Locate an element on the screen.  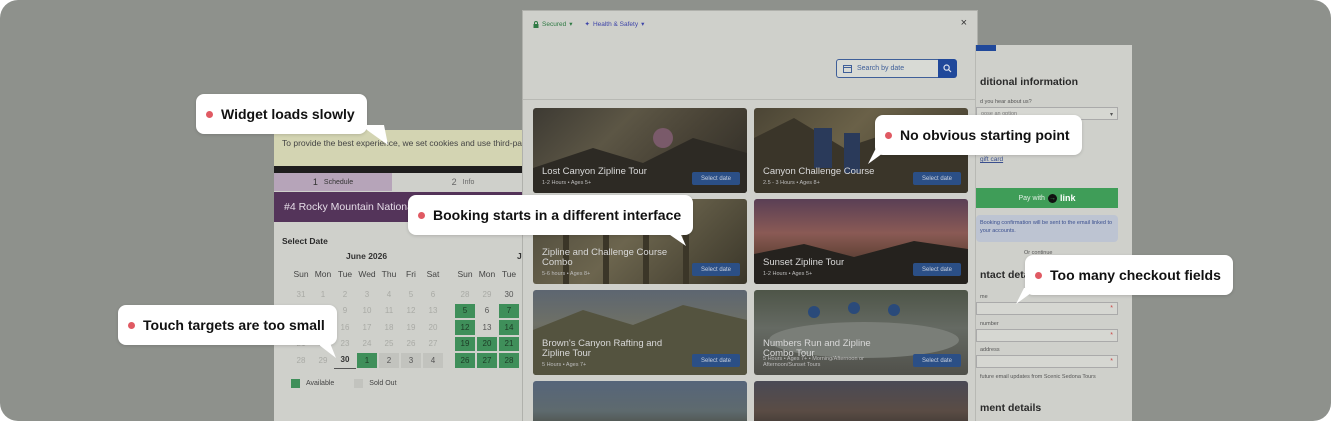
calendar-day: 11 is located at coordinates (389, 311).